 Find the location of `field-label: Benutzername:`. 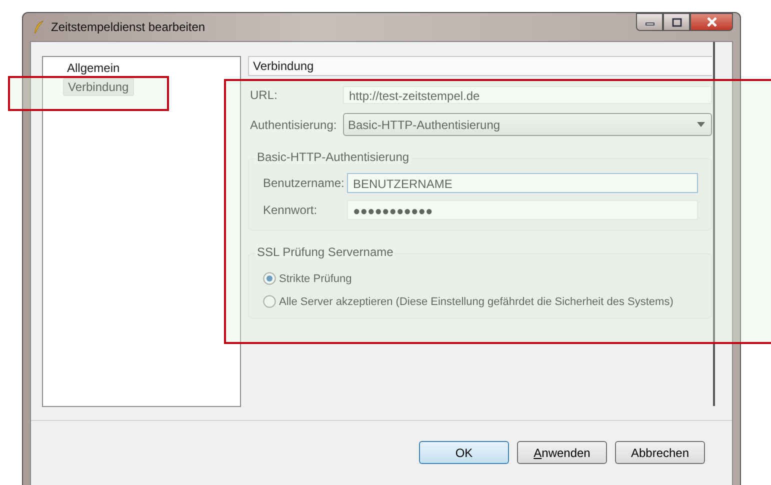

field-label: Benutzername: is located at coordinates (304, 183).